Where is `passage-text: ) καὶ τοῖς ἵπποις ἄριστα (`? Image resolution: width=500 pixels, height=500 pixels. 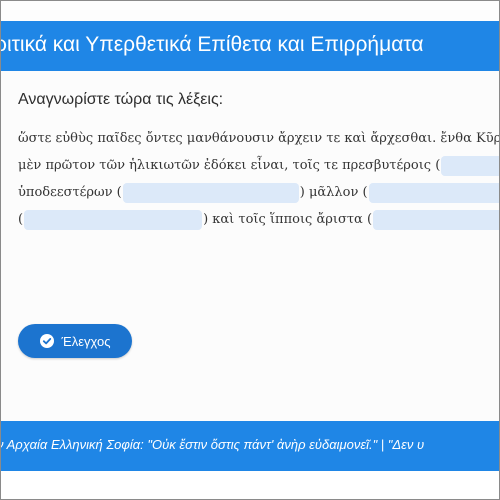 passage-text: ) καὶ τοῖς ἵπποις ἄριστα ( is located at coordinates (288, 219).